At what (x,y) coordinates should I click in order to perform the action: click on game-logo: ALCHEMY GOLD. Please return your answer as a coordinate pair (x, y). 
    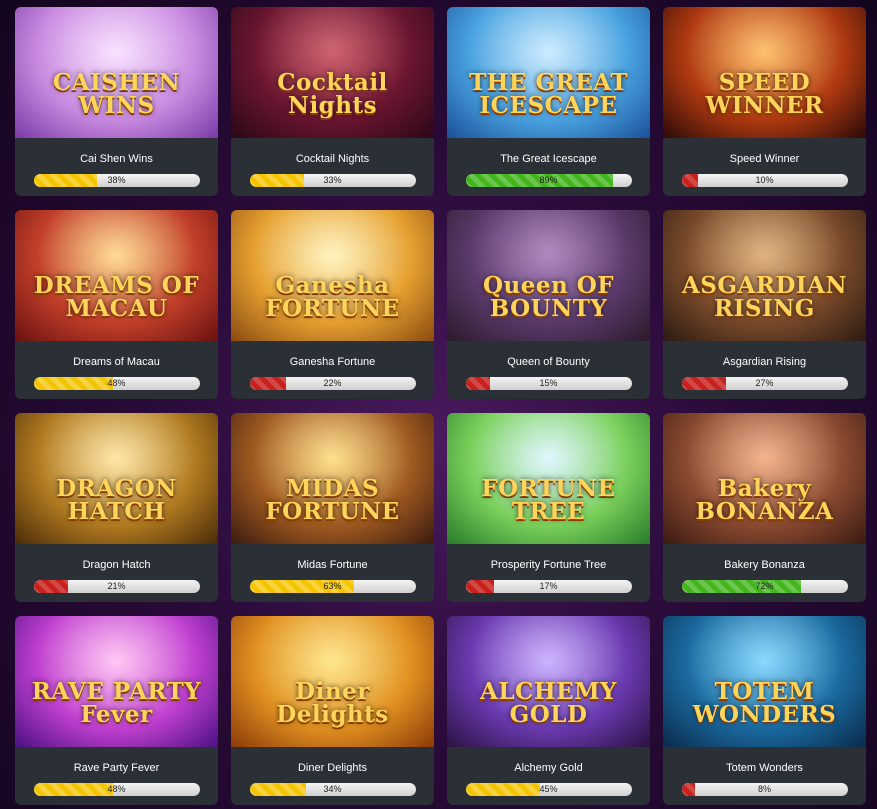
    Looking at the image, I should click on (548, 702).